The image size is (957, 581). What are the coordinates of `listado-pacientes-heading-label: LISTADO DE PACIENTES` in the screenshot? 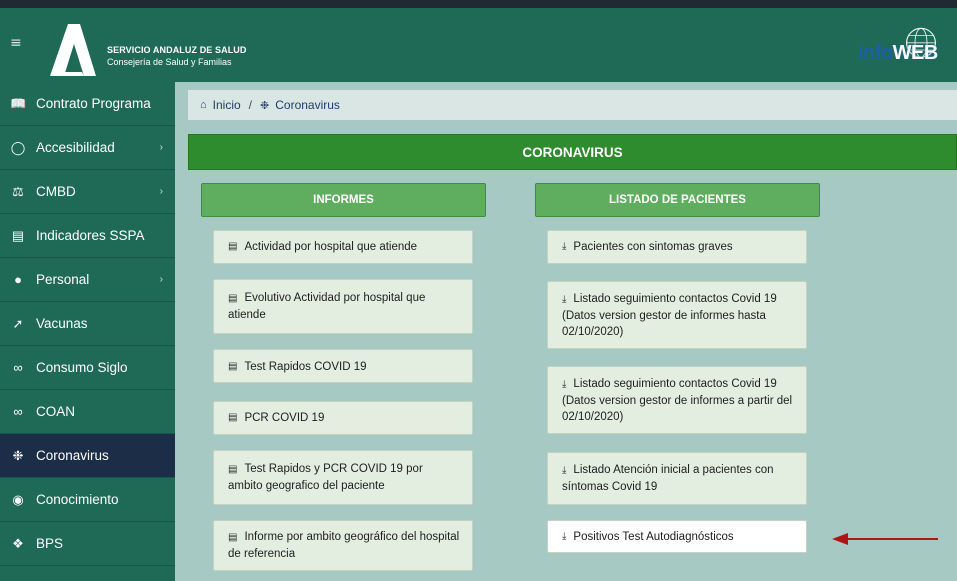 It's located at (677, 200).